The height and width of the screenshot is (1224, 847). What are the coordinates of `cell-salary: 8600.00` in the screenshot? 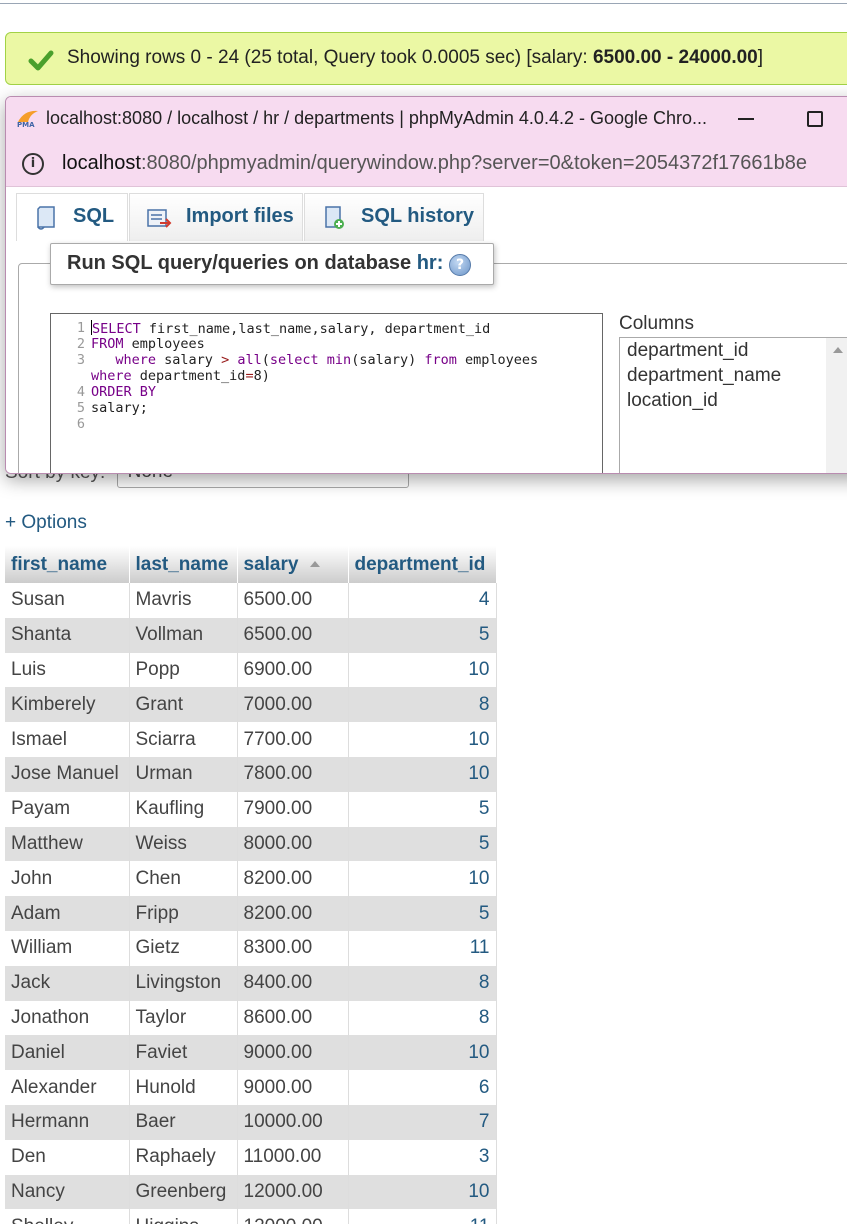 It's located at (293, 1018).